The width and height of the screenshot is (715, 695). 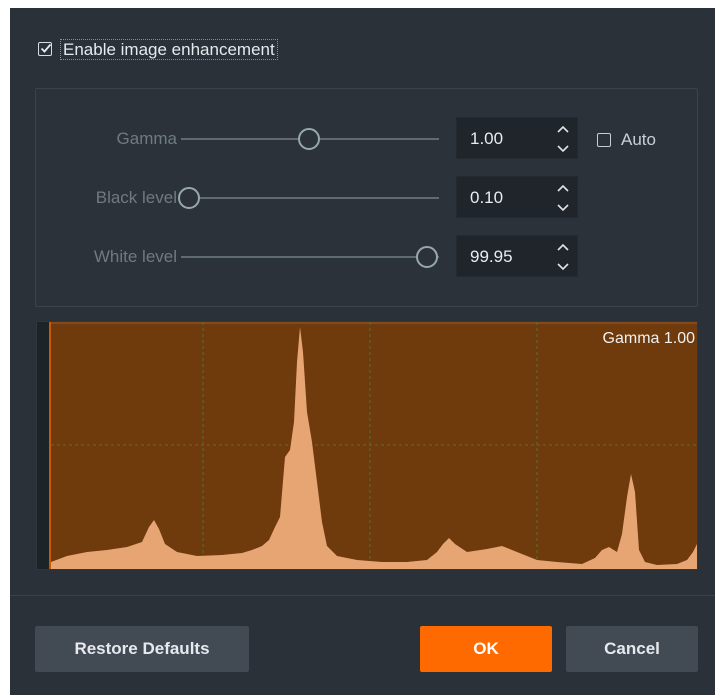 What do you see at coordinates (146, 138) in the screenshot?
I see `gamma-label: Gamma` at bounding box center [146, 138].